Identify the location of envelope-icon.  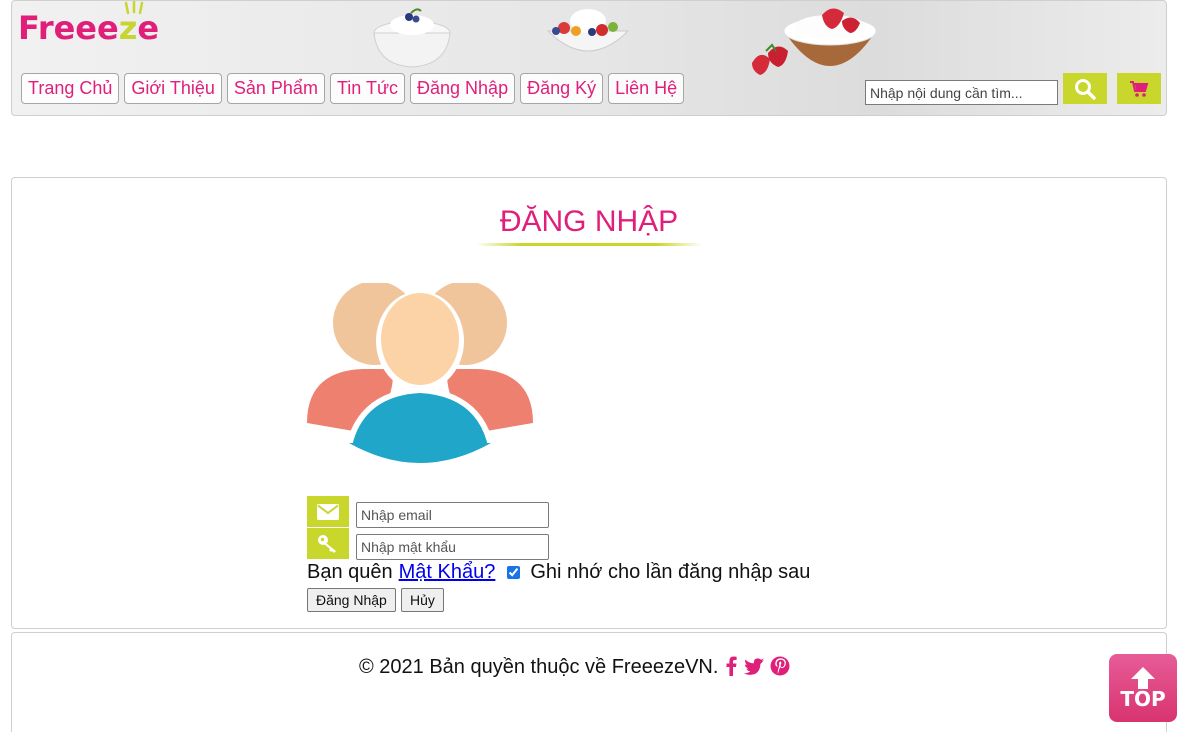
(328, 511).